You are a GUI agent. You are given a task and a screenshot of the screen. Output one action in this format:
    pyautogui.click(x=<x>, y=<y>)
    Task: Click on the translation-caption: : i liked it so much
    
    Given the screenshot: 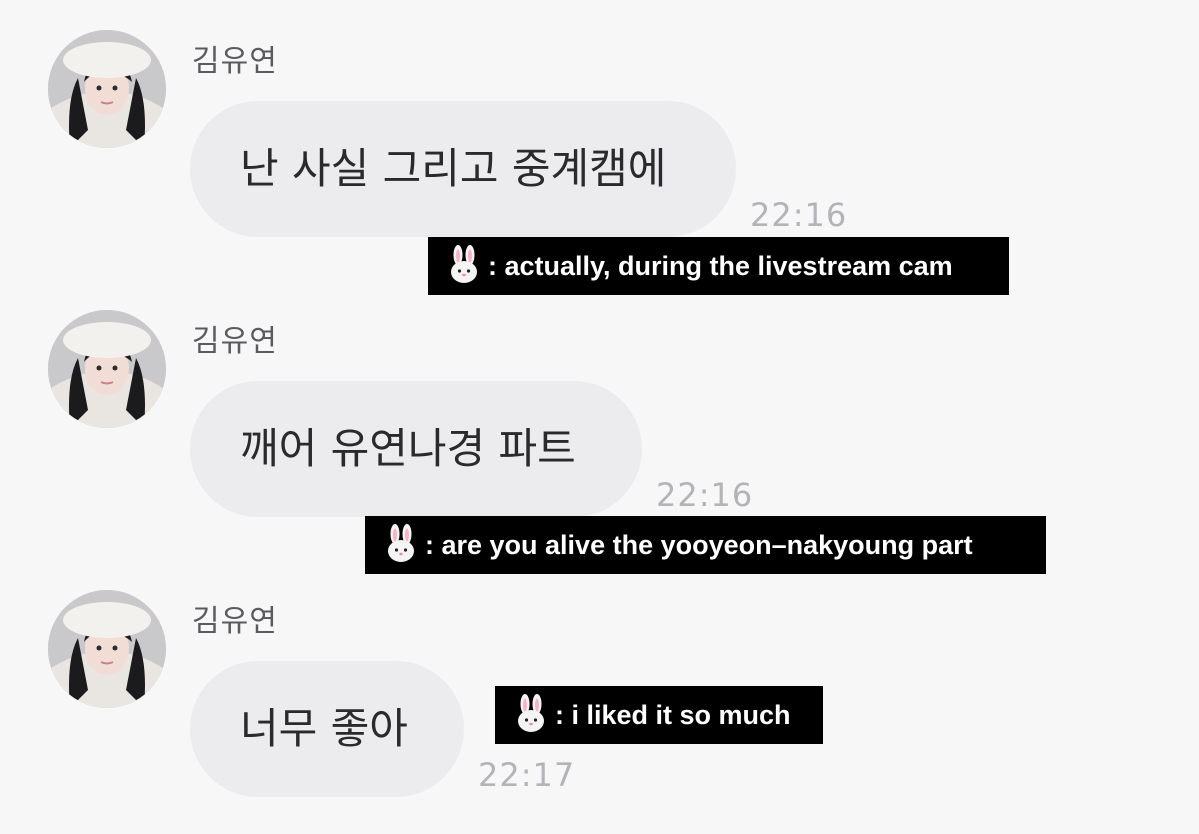 What is the action you would take?
    pyautogui.click(x=659, y=715)
    